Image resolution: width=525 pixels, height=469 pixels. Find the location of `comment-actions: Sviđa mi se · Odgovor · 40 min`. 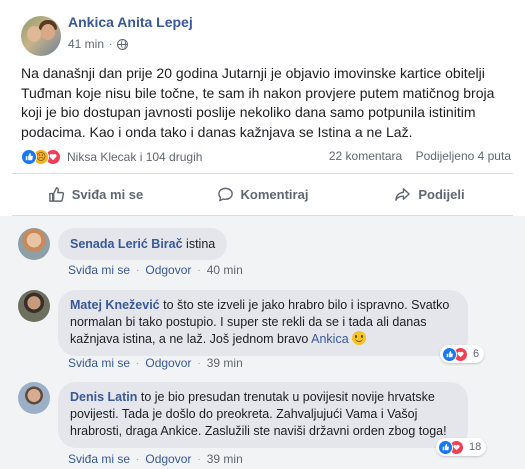

comment-actions: Sviđa mi se · Odgovor · 40 min is located at coordinates (155, 270).